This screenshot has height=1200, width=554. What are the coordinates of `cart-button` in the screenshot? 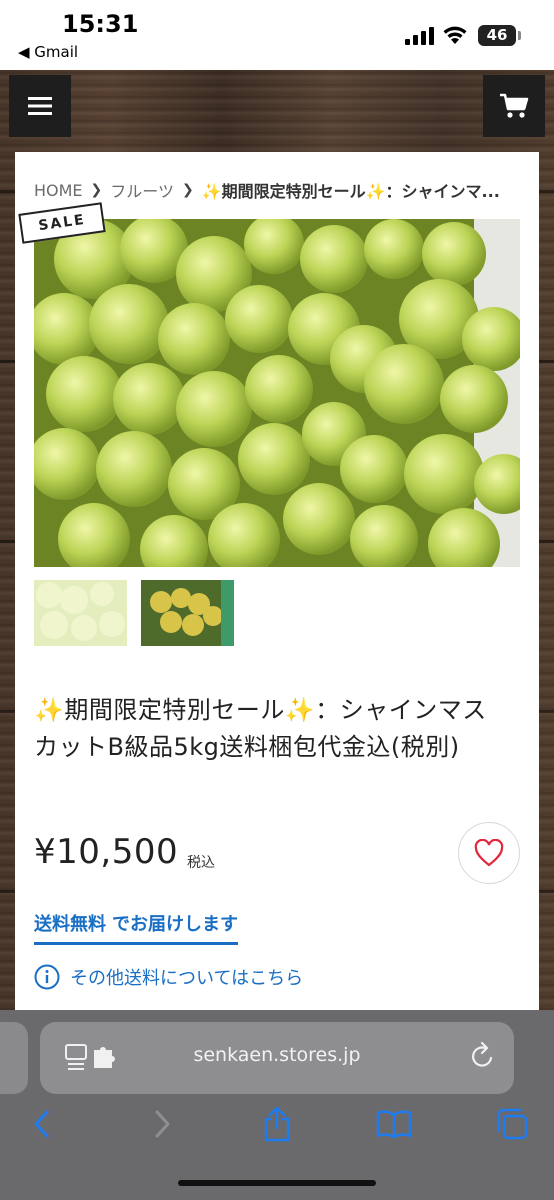 It's located at (514, 106).